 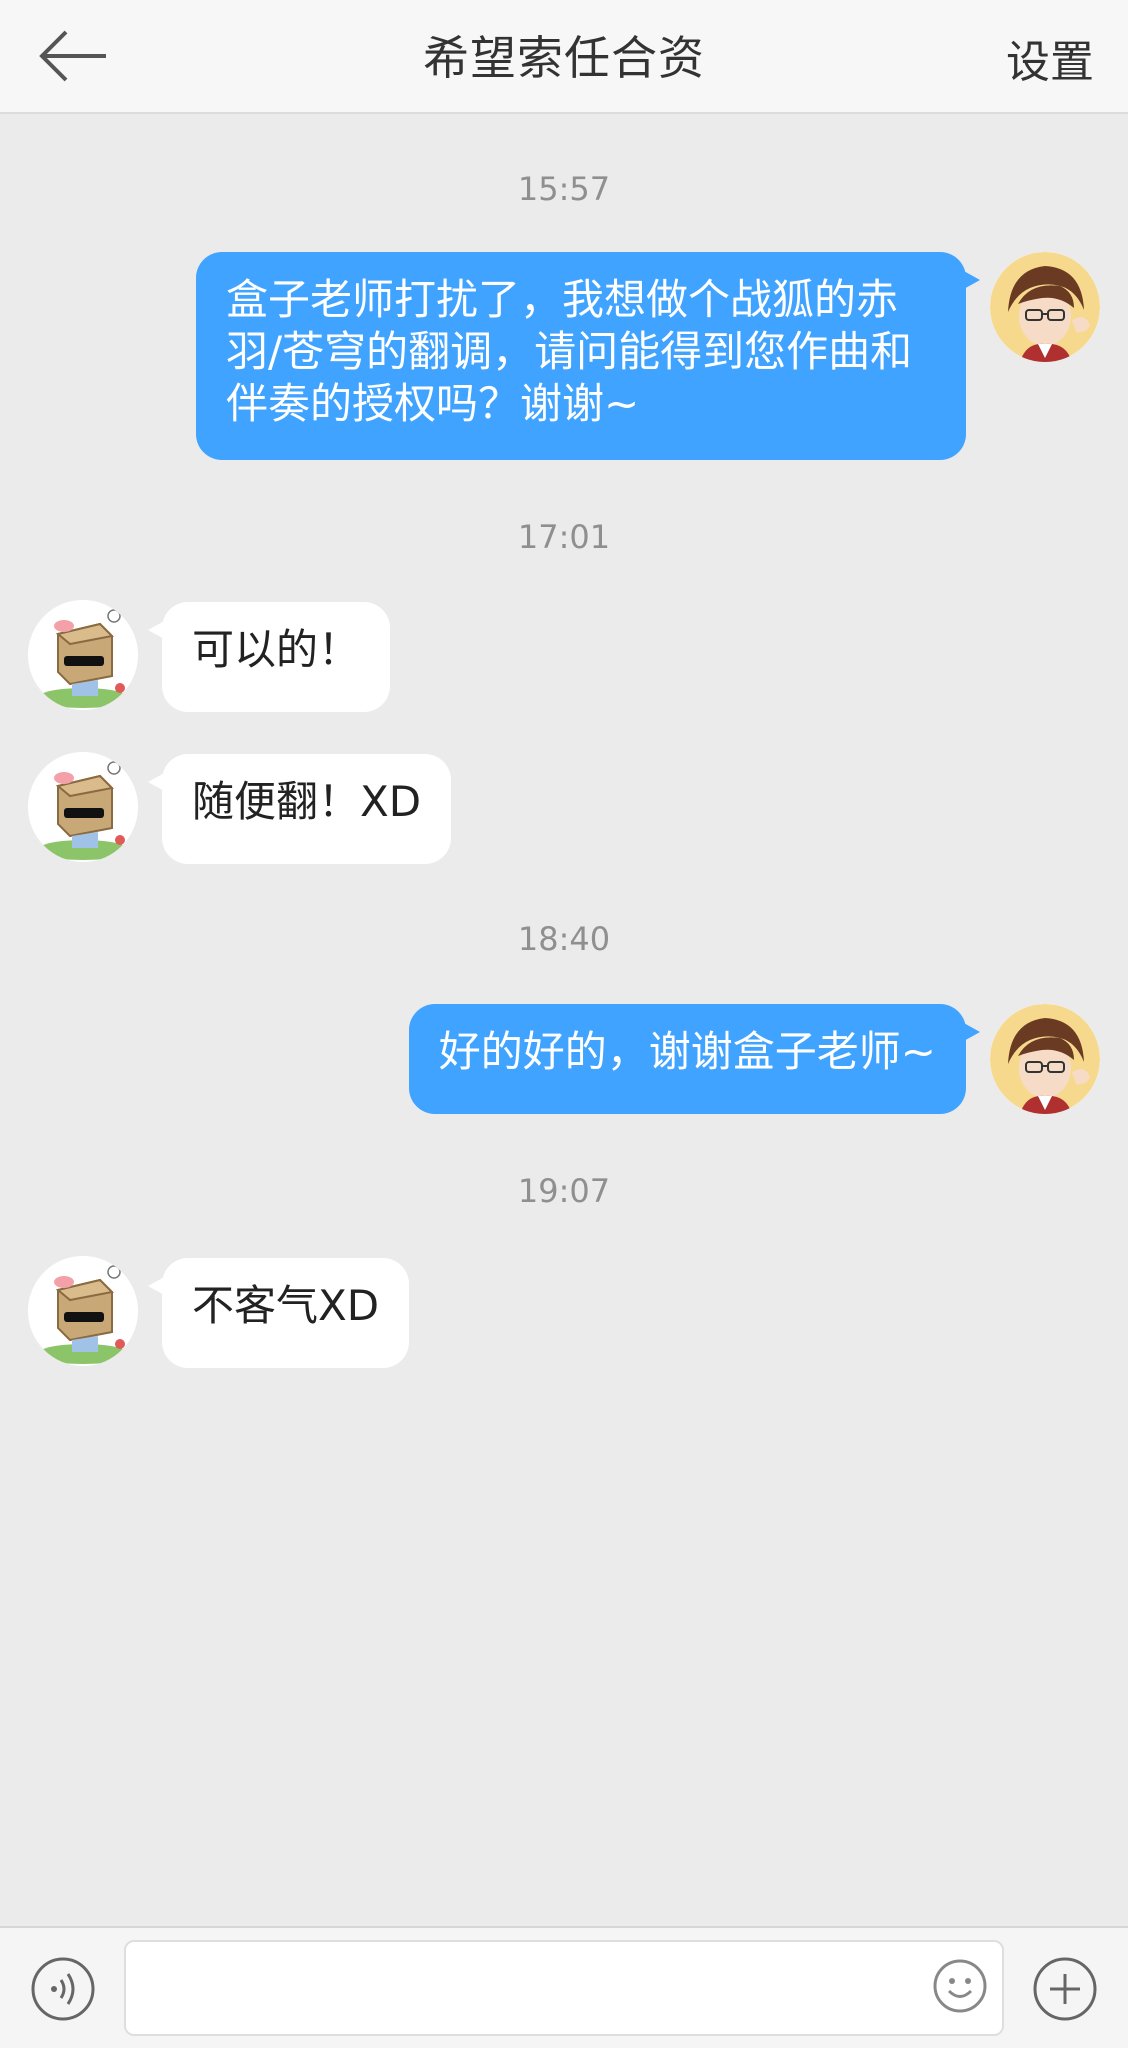 I want to click on more-options-button, so click(x=1065, y=1989).